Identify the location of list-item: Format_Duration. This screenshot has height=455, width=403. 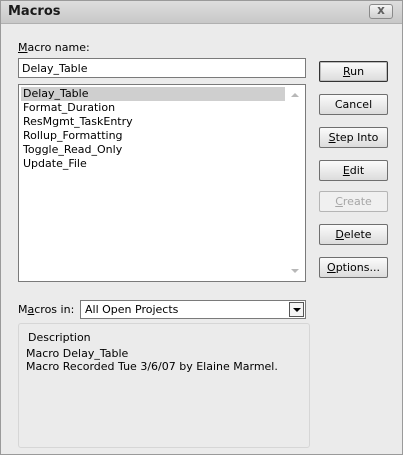
(153, 108).